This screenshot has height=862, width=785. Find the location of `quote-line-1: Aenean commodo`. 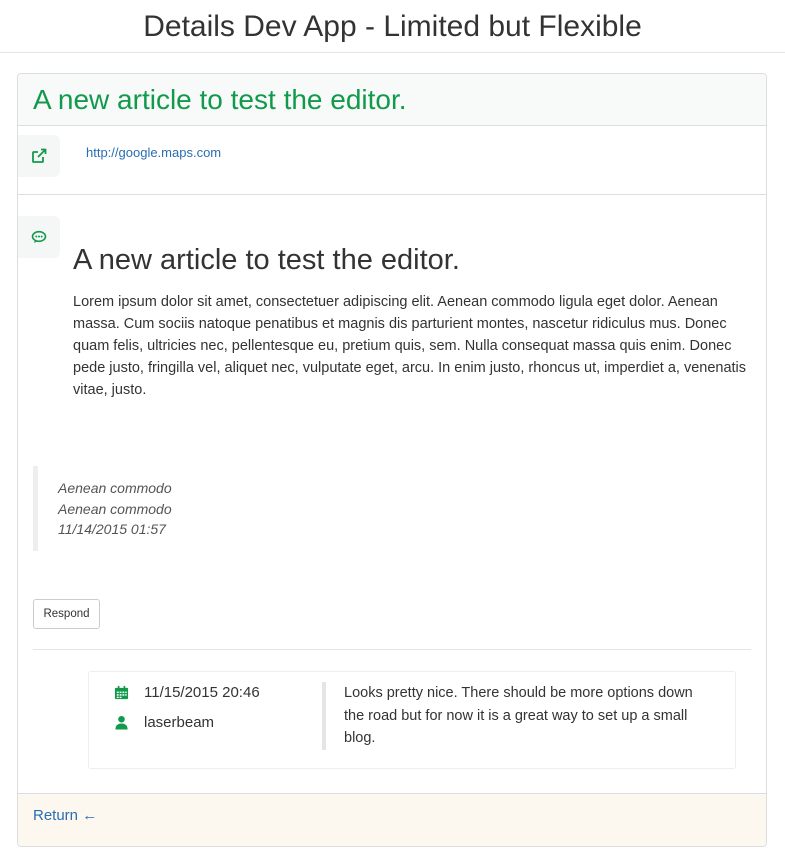

quote-line-1: Aenean commodo is located at coordinates (115, 488).